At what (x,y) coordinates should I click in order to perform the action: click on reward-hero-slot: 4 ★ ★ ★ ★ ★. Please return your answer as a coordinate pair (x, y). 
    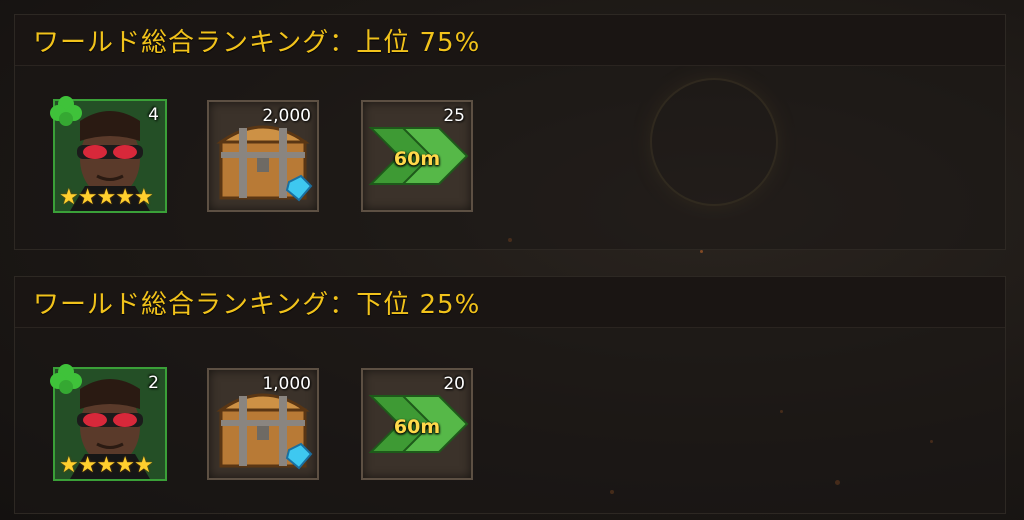
    Looking at the image, I should click on (108, 154).